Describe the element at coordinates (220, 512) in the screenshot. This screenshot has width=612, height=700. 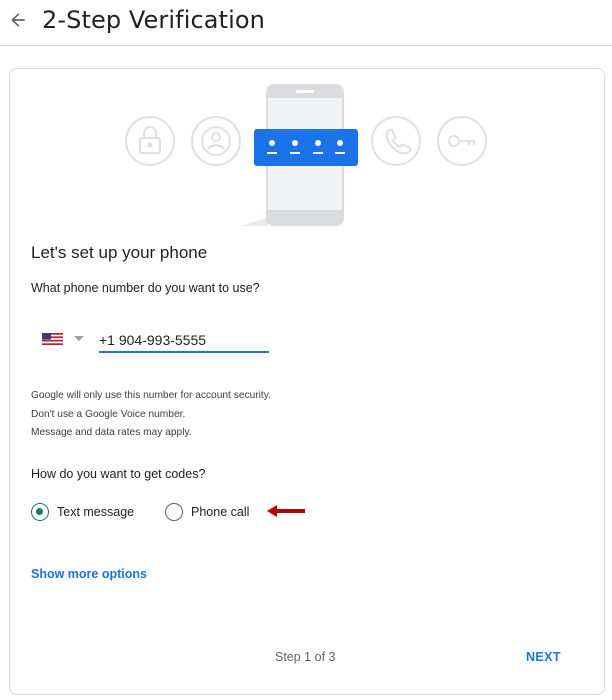
I see `phone-call-label: Phone call` at that location.